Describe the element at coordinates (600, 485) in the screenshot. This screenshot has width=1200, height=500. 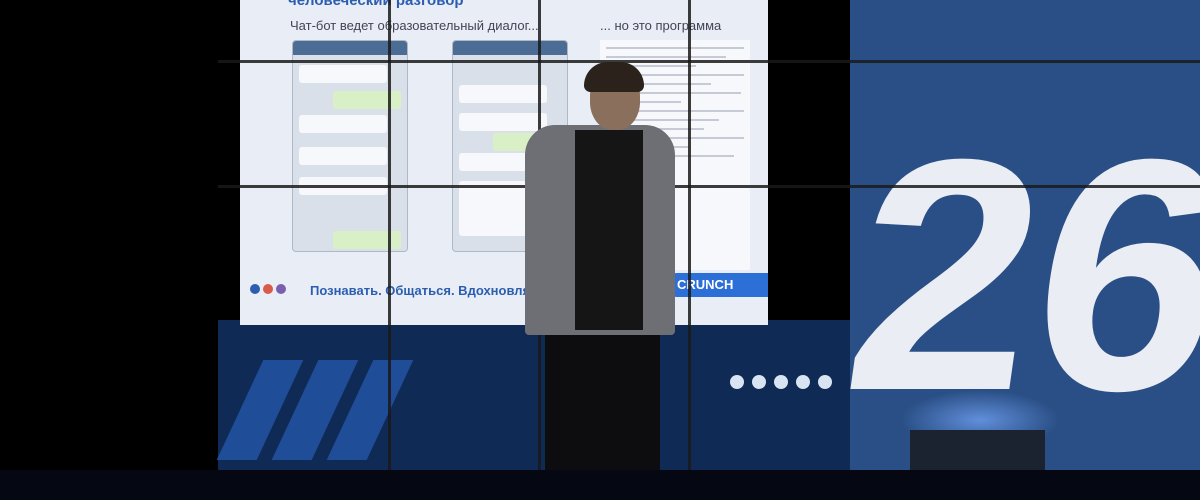
I see `stage-floor` at that location.